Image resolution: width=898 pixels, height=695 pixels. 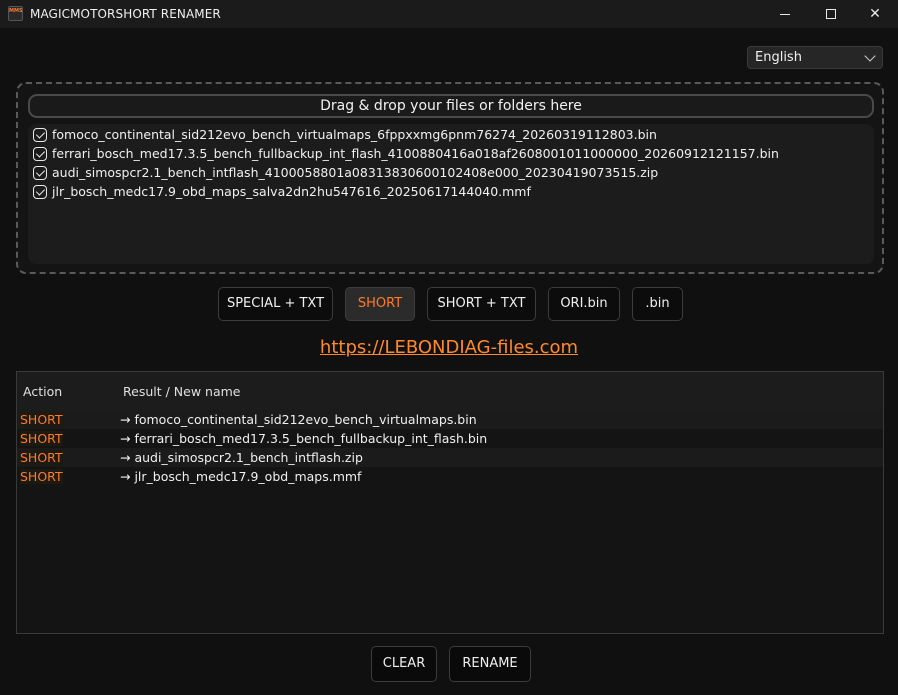 I want to click on minimize-button, so click(x=785, y=14).